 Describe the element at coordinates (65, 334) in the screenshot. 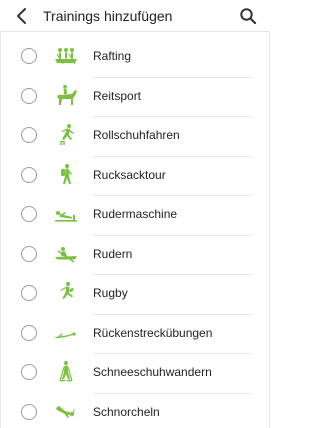

I see `back-extension-icon` at that location.